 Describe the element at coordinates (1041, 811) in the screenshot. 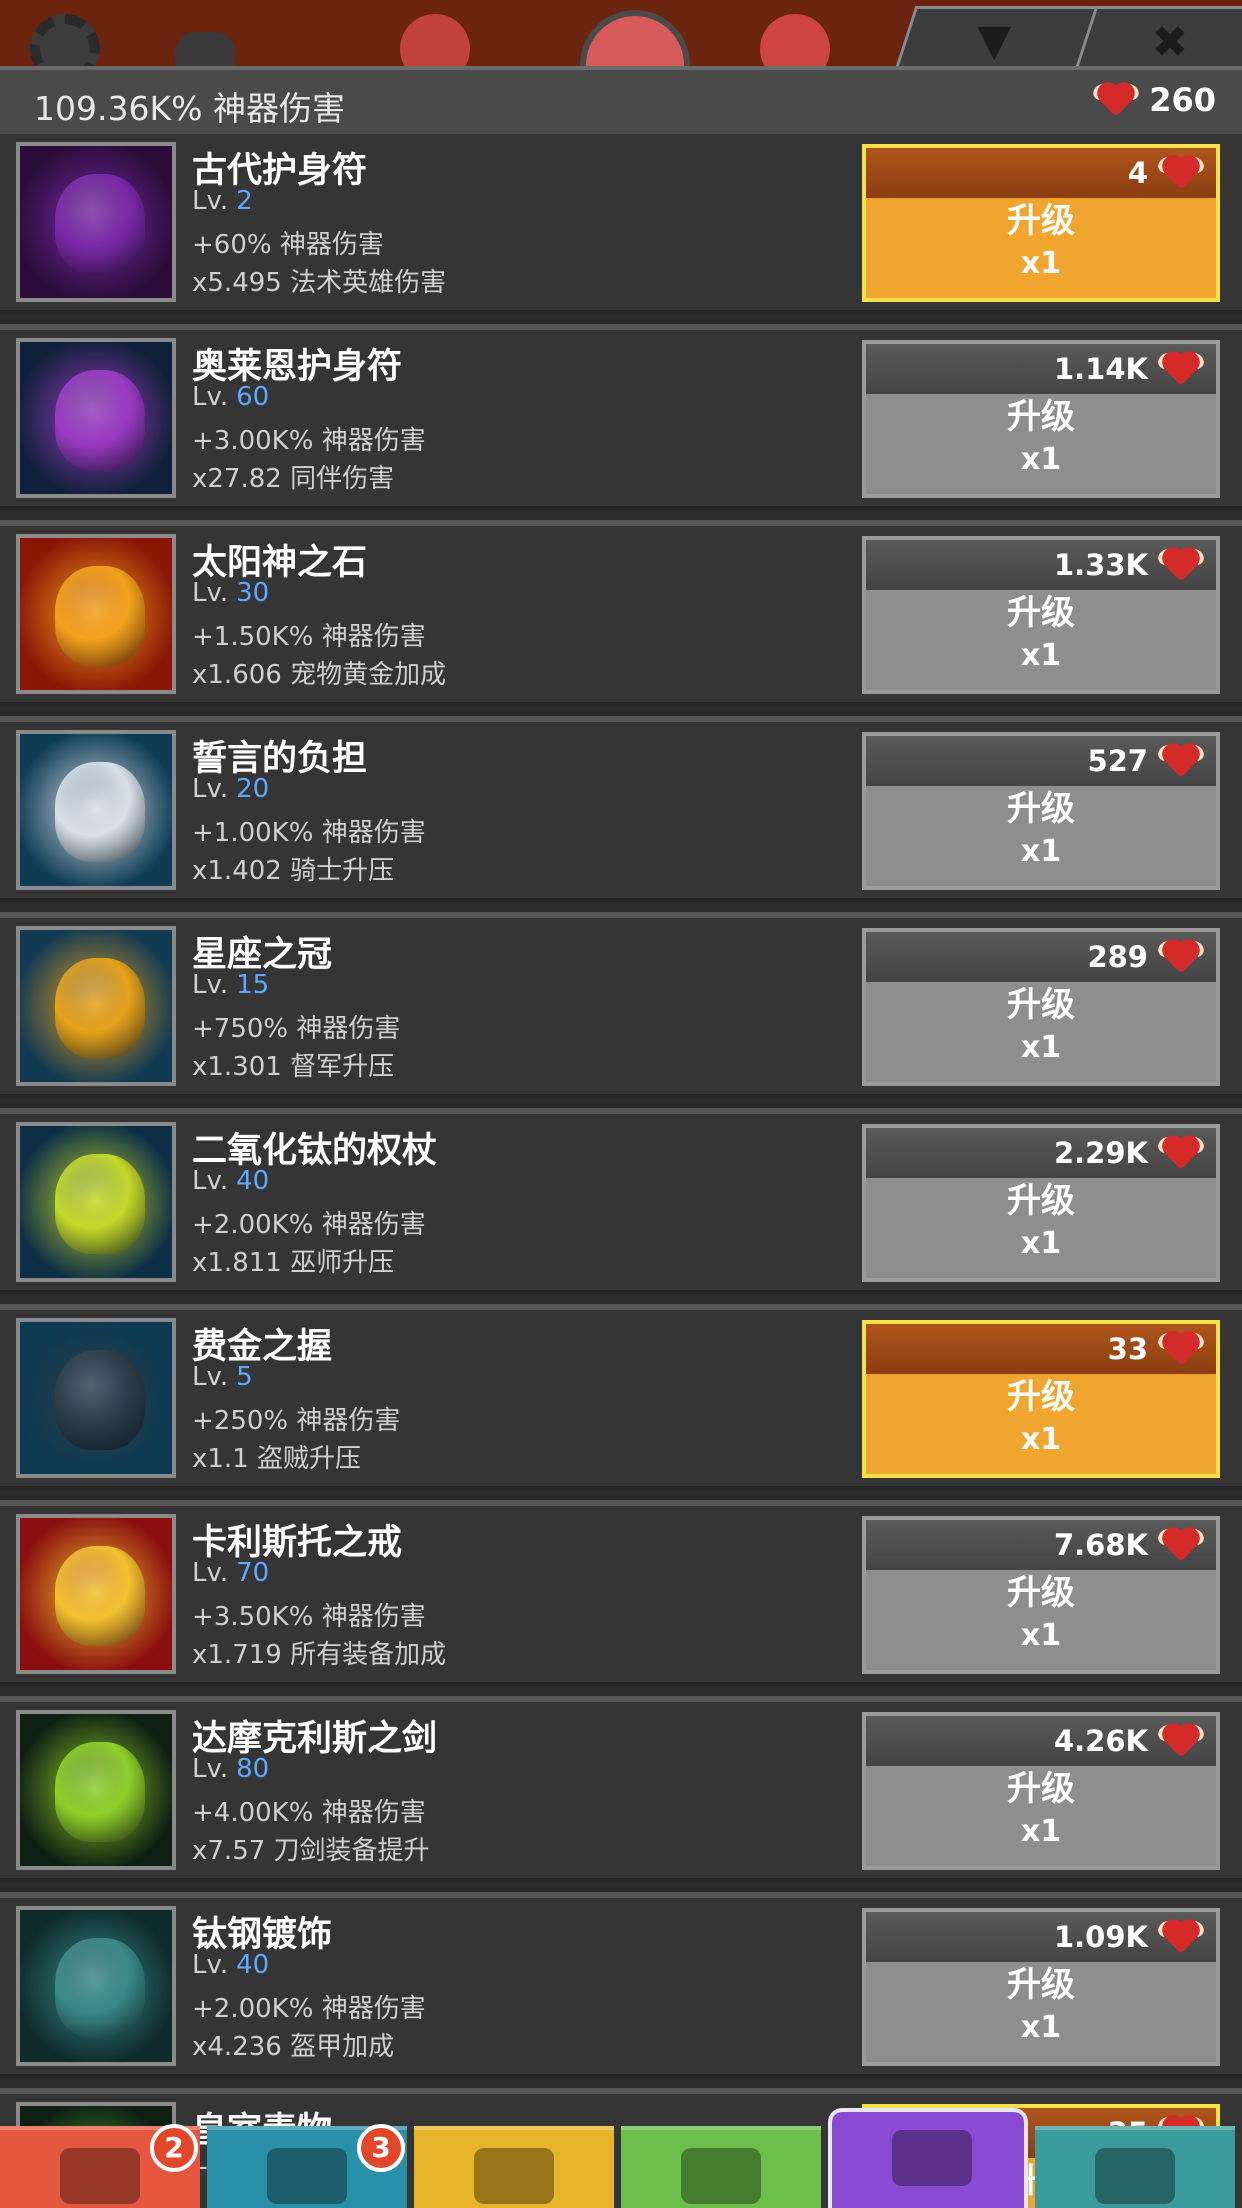

I see `upgrade-button: 527 升级 x1` at that location.